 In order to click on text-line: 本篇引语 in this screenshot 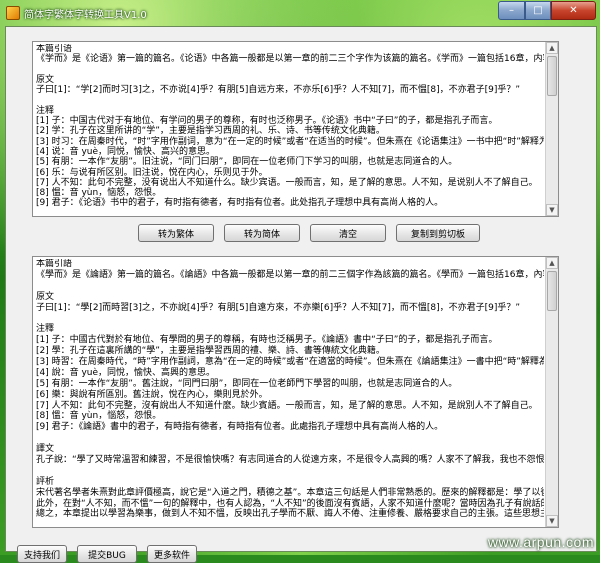, I will do `click(54, 49)`.